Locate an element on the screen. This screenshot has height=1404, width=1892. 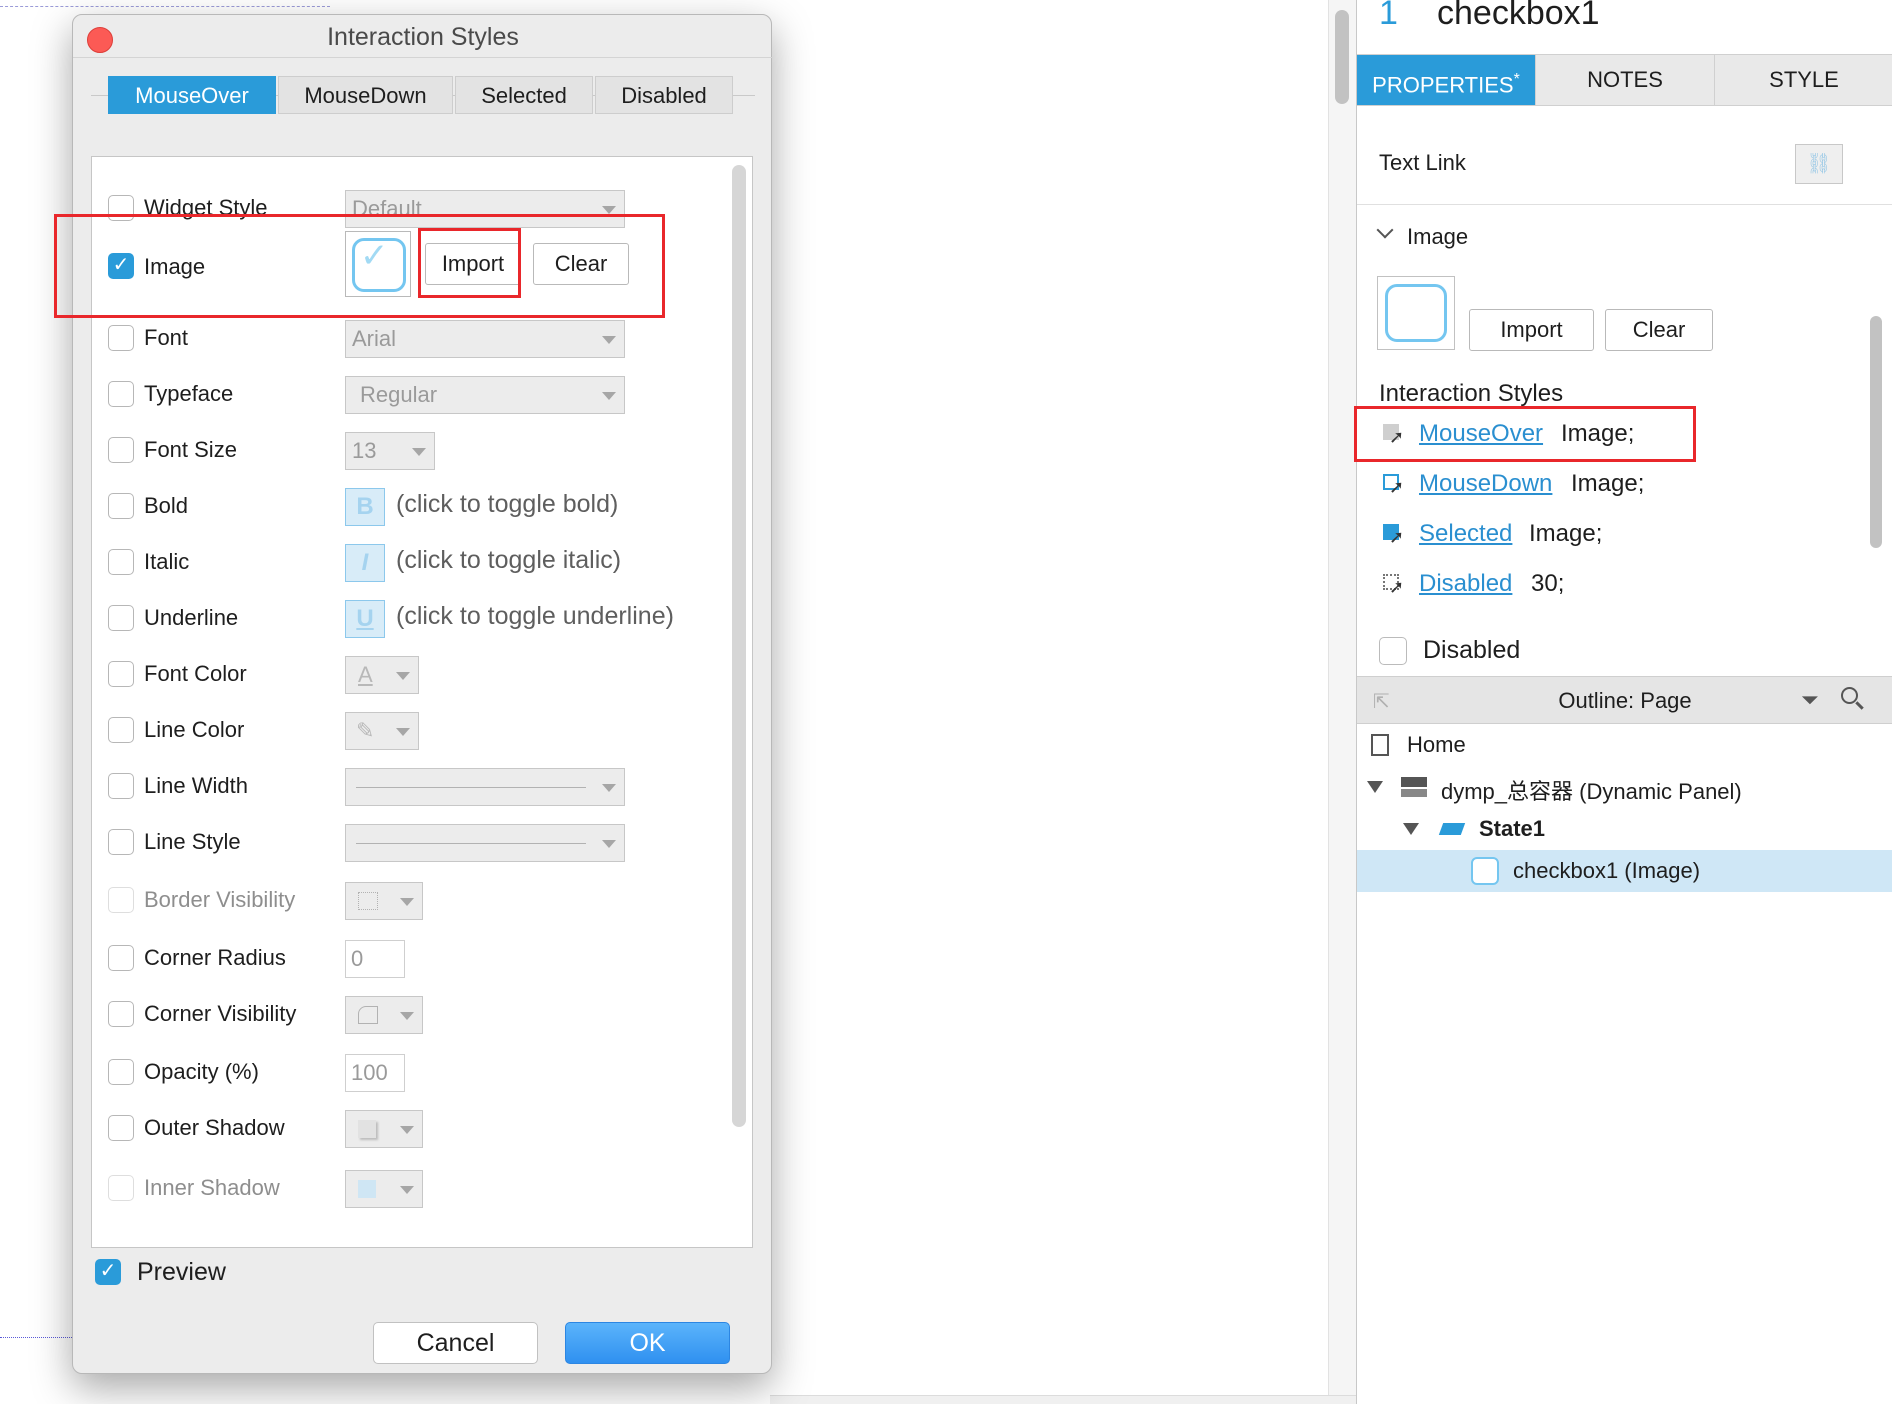
checkbox-image-icon is located at coordinates (1485, 871).